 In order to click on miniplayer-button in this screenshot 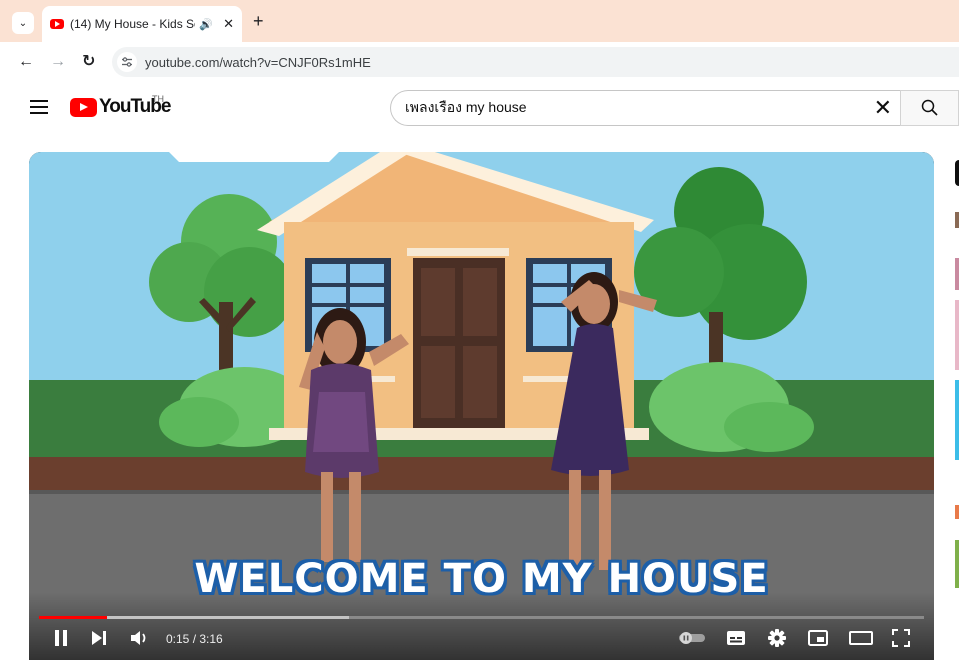, I will do `click(818, 638)`.